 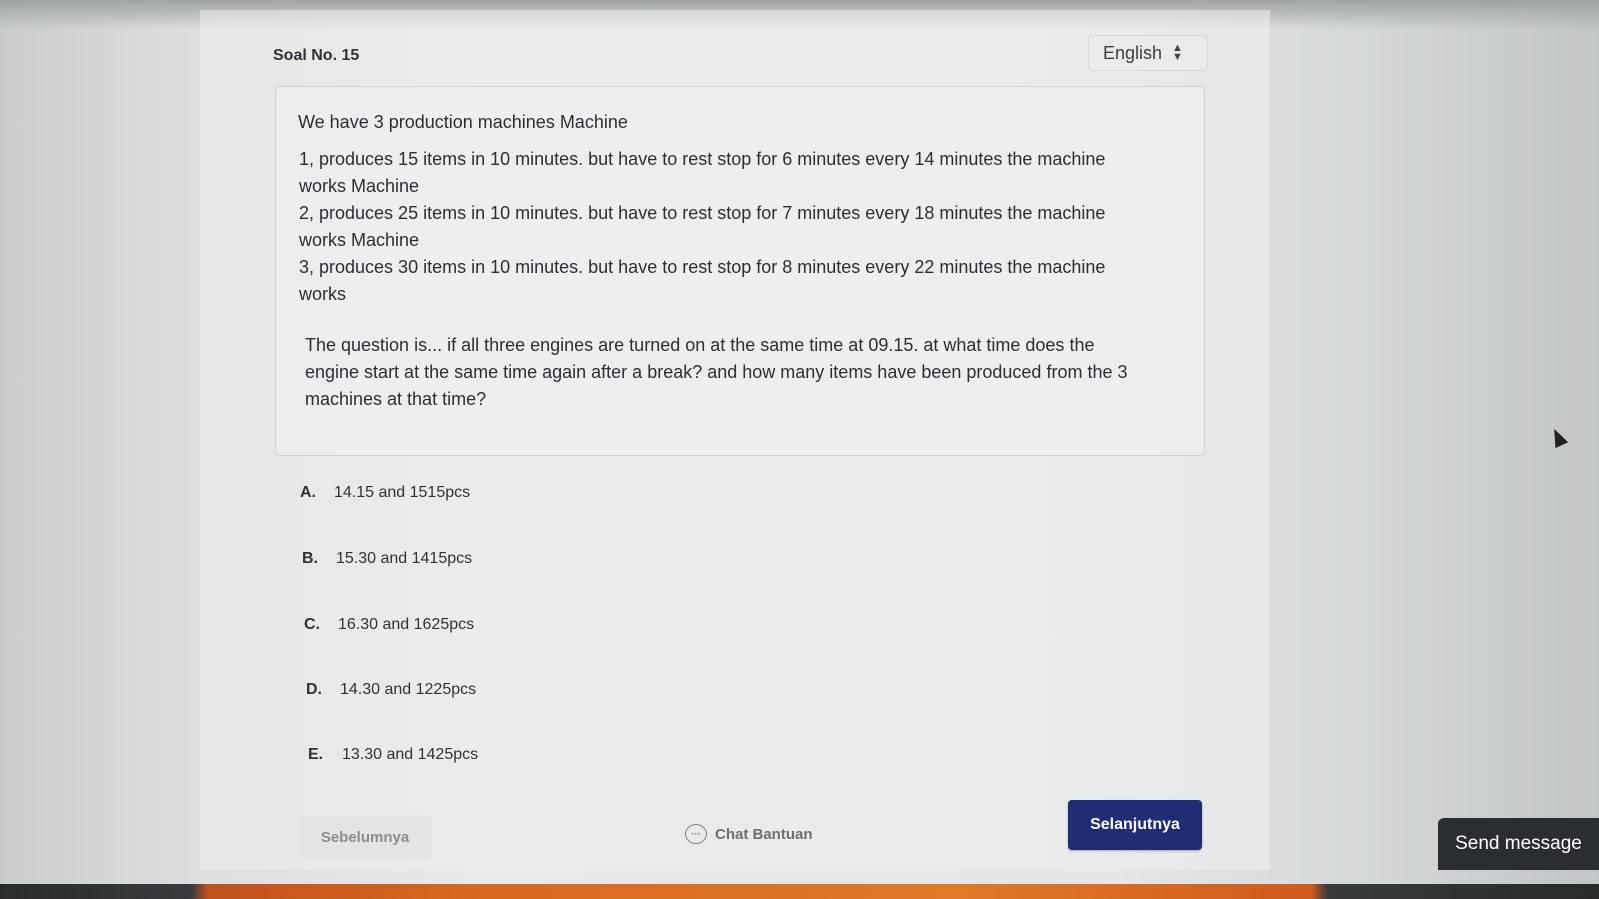 I want to click on option-d: D. 14.30 and 1225pcs, so click(x=391, y=690).